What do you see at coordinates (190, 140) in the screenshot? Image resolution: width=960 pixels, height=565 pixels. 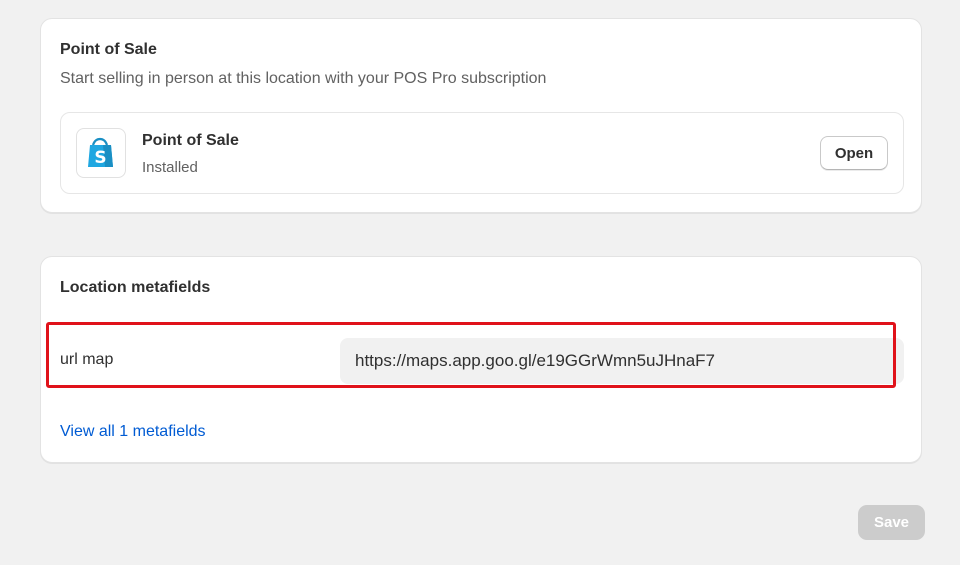 I see `pos-app-name: Point of Sale` at bounding box center [190, 140].